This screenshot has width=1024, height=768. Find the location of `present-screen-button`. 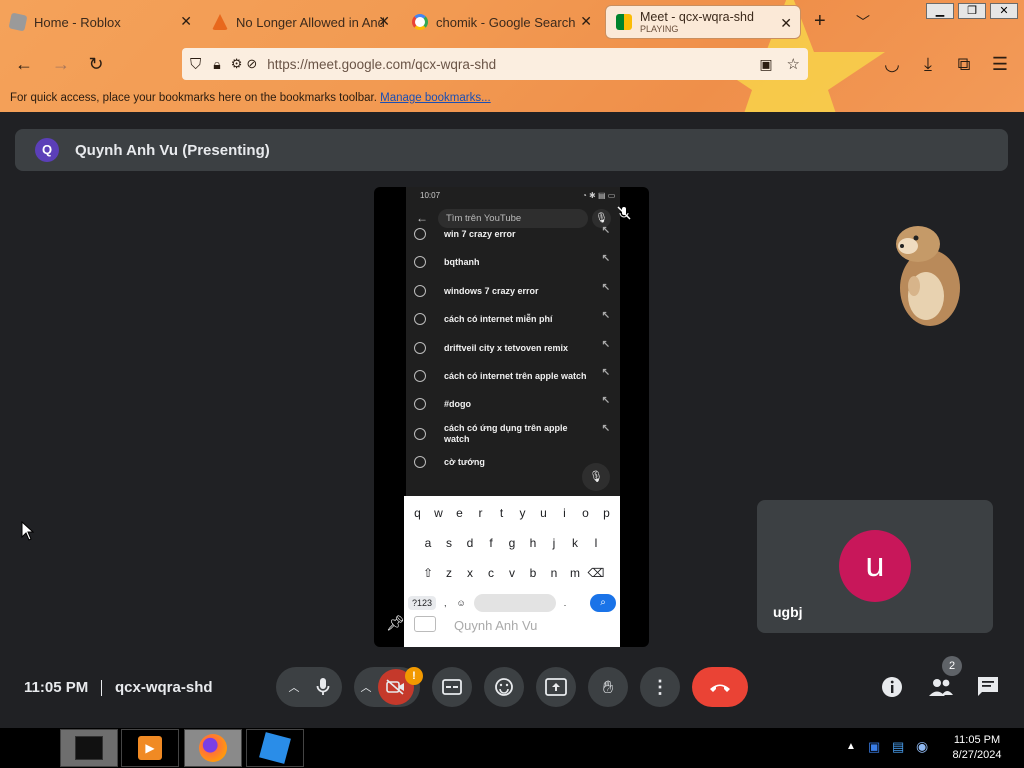

present-screen-button is located at coordinates (556, 687).